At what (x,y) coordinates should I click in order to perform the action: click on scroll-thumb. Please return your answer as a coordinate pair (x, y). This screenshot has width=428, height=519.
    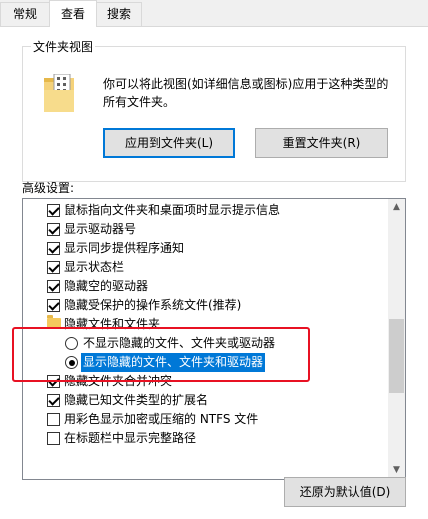
    Looking at the image, I should click on (396, 356).